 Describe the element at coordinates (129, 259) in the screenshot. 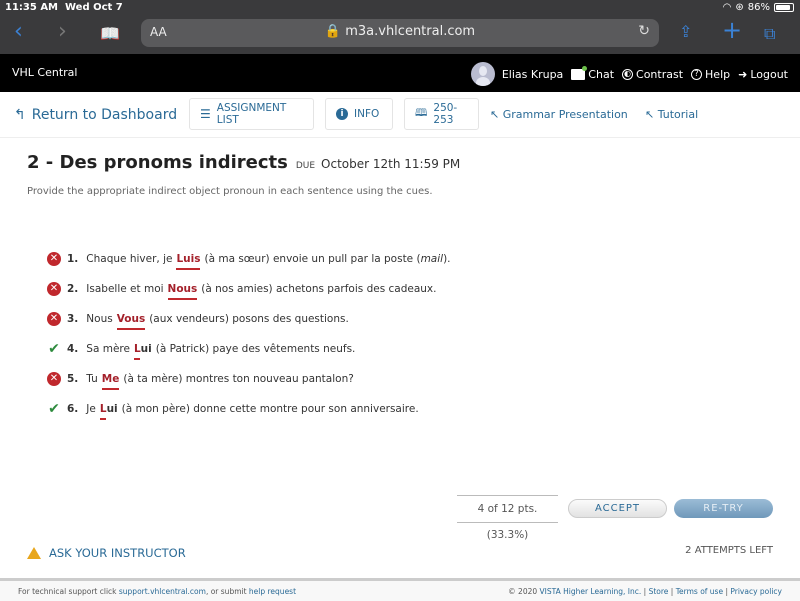

I see `question-text: Chaque hiver, je` at that location.